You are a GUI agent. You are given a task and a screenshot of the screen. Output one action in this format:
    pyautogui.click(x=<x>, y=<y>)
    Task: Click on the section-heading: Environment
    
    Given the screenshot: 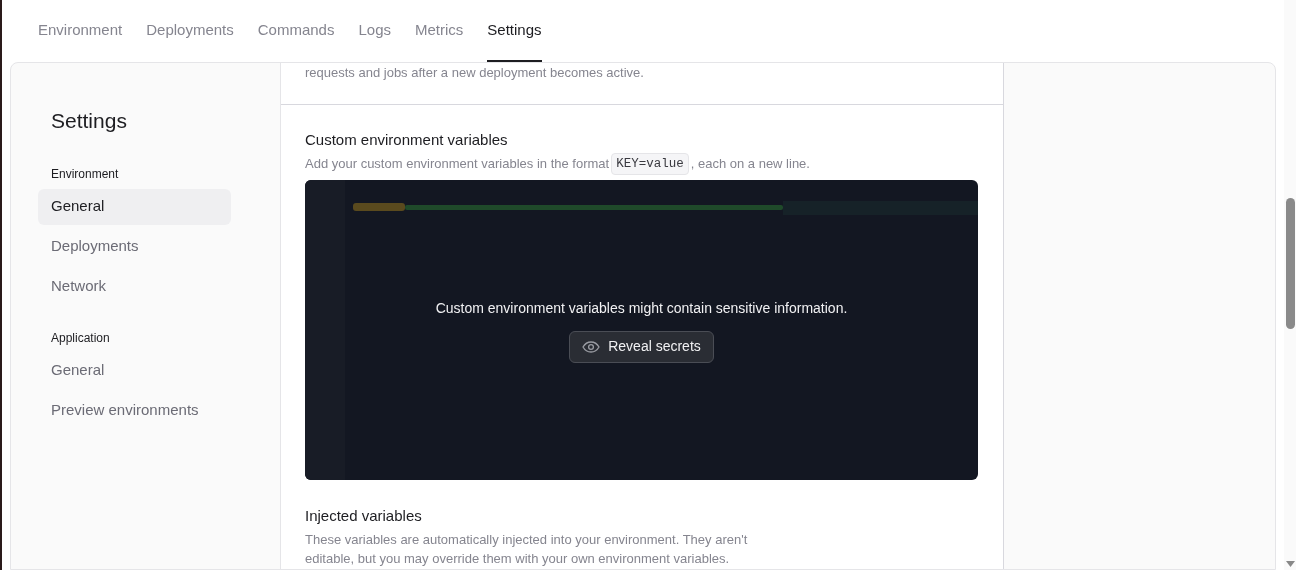 What is the action you would take?
    pyautogui.click(x=85, y=173)
    